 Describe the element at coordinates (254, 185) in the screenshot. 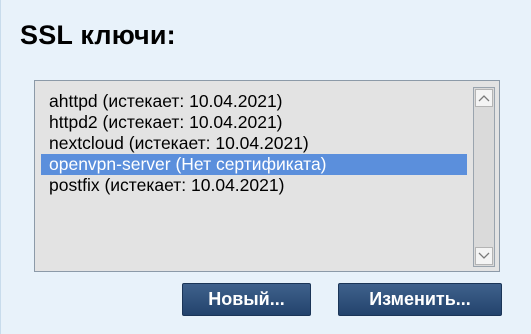

I see `list-item-postfix: postfix (истекает: 10.04.2021)` at that location.